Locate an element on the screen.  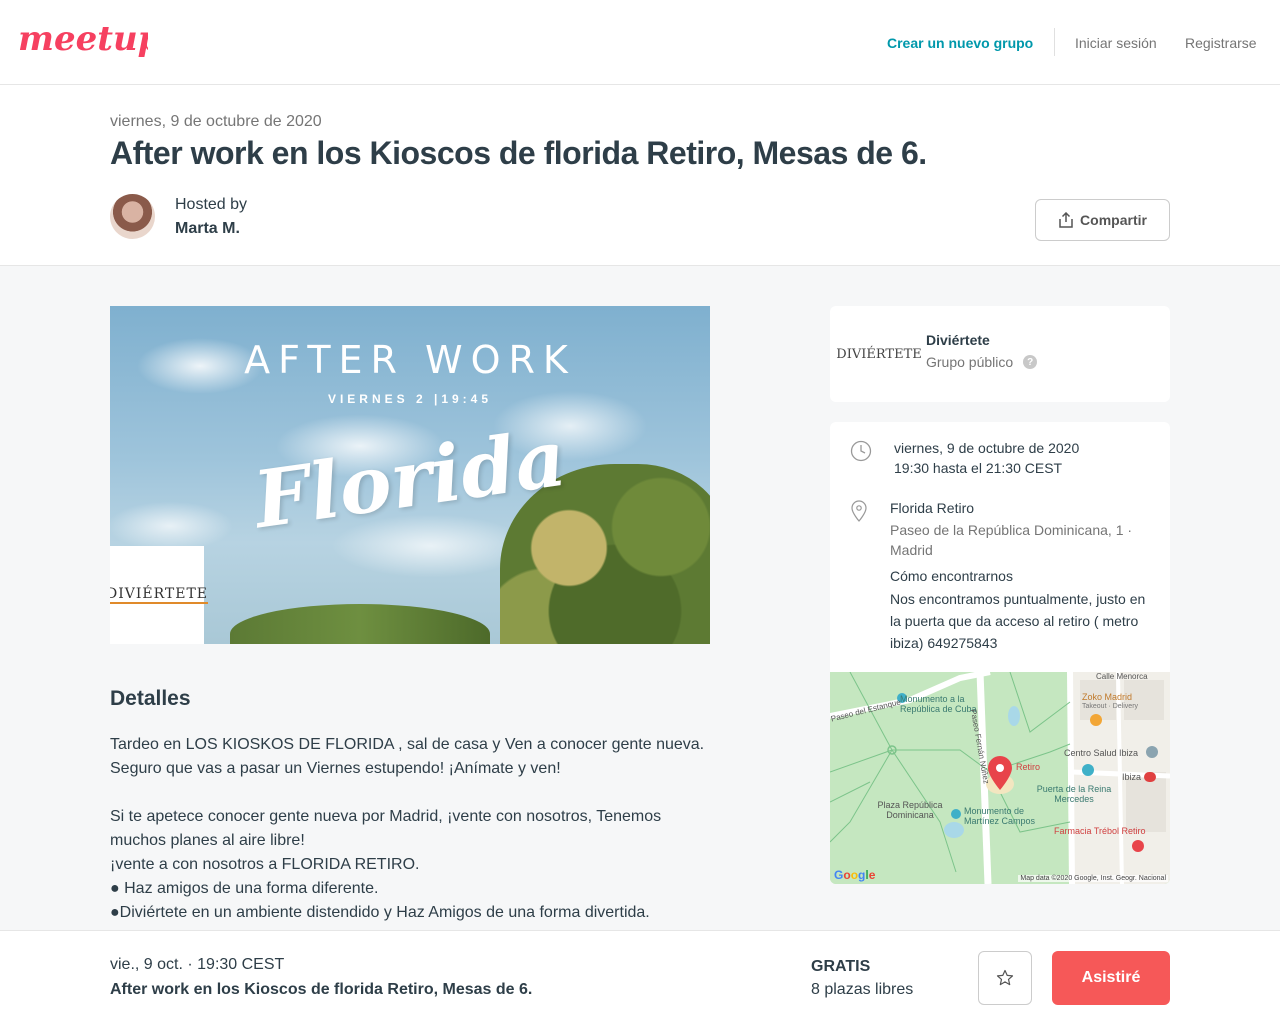
group-type-label: Grupo público is located at coordinates (970, 362).